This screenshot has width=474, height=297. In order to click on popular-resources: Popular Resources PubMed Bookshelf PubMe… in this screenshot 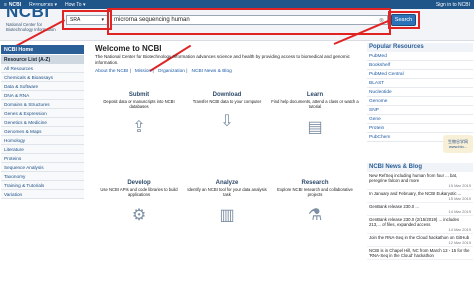, I will do `click(420, 92)`.